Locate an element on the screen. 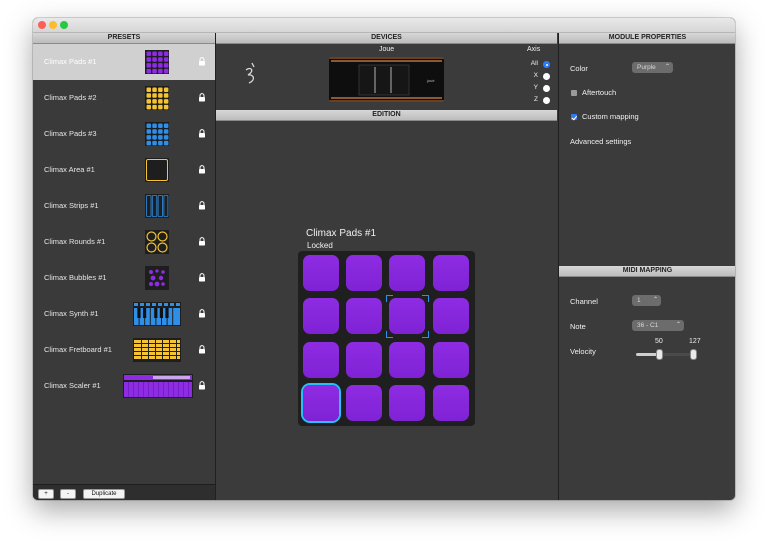  advanced-settings-link: Advanced settings is located at coordinates (600, 141).